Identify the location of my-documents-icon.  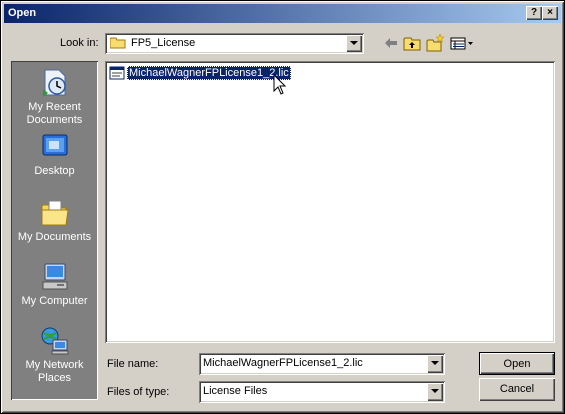
(55, 213).